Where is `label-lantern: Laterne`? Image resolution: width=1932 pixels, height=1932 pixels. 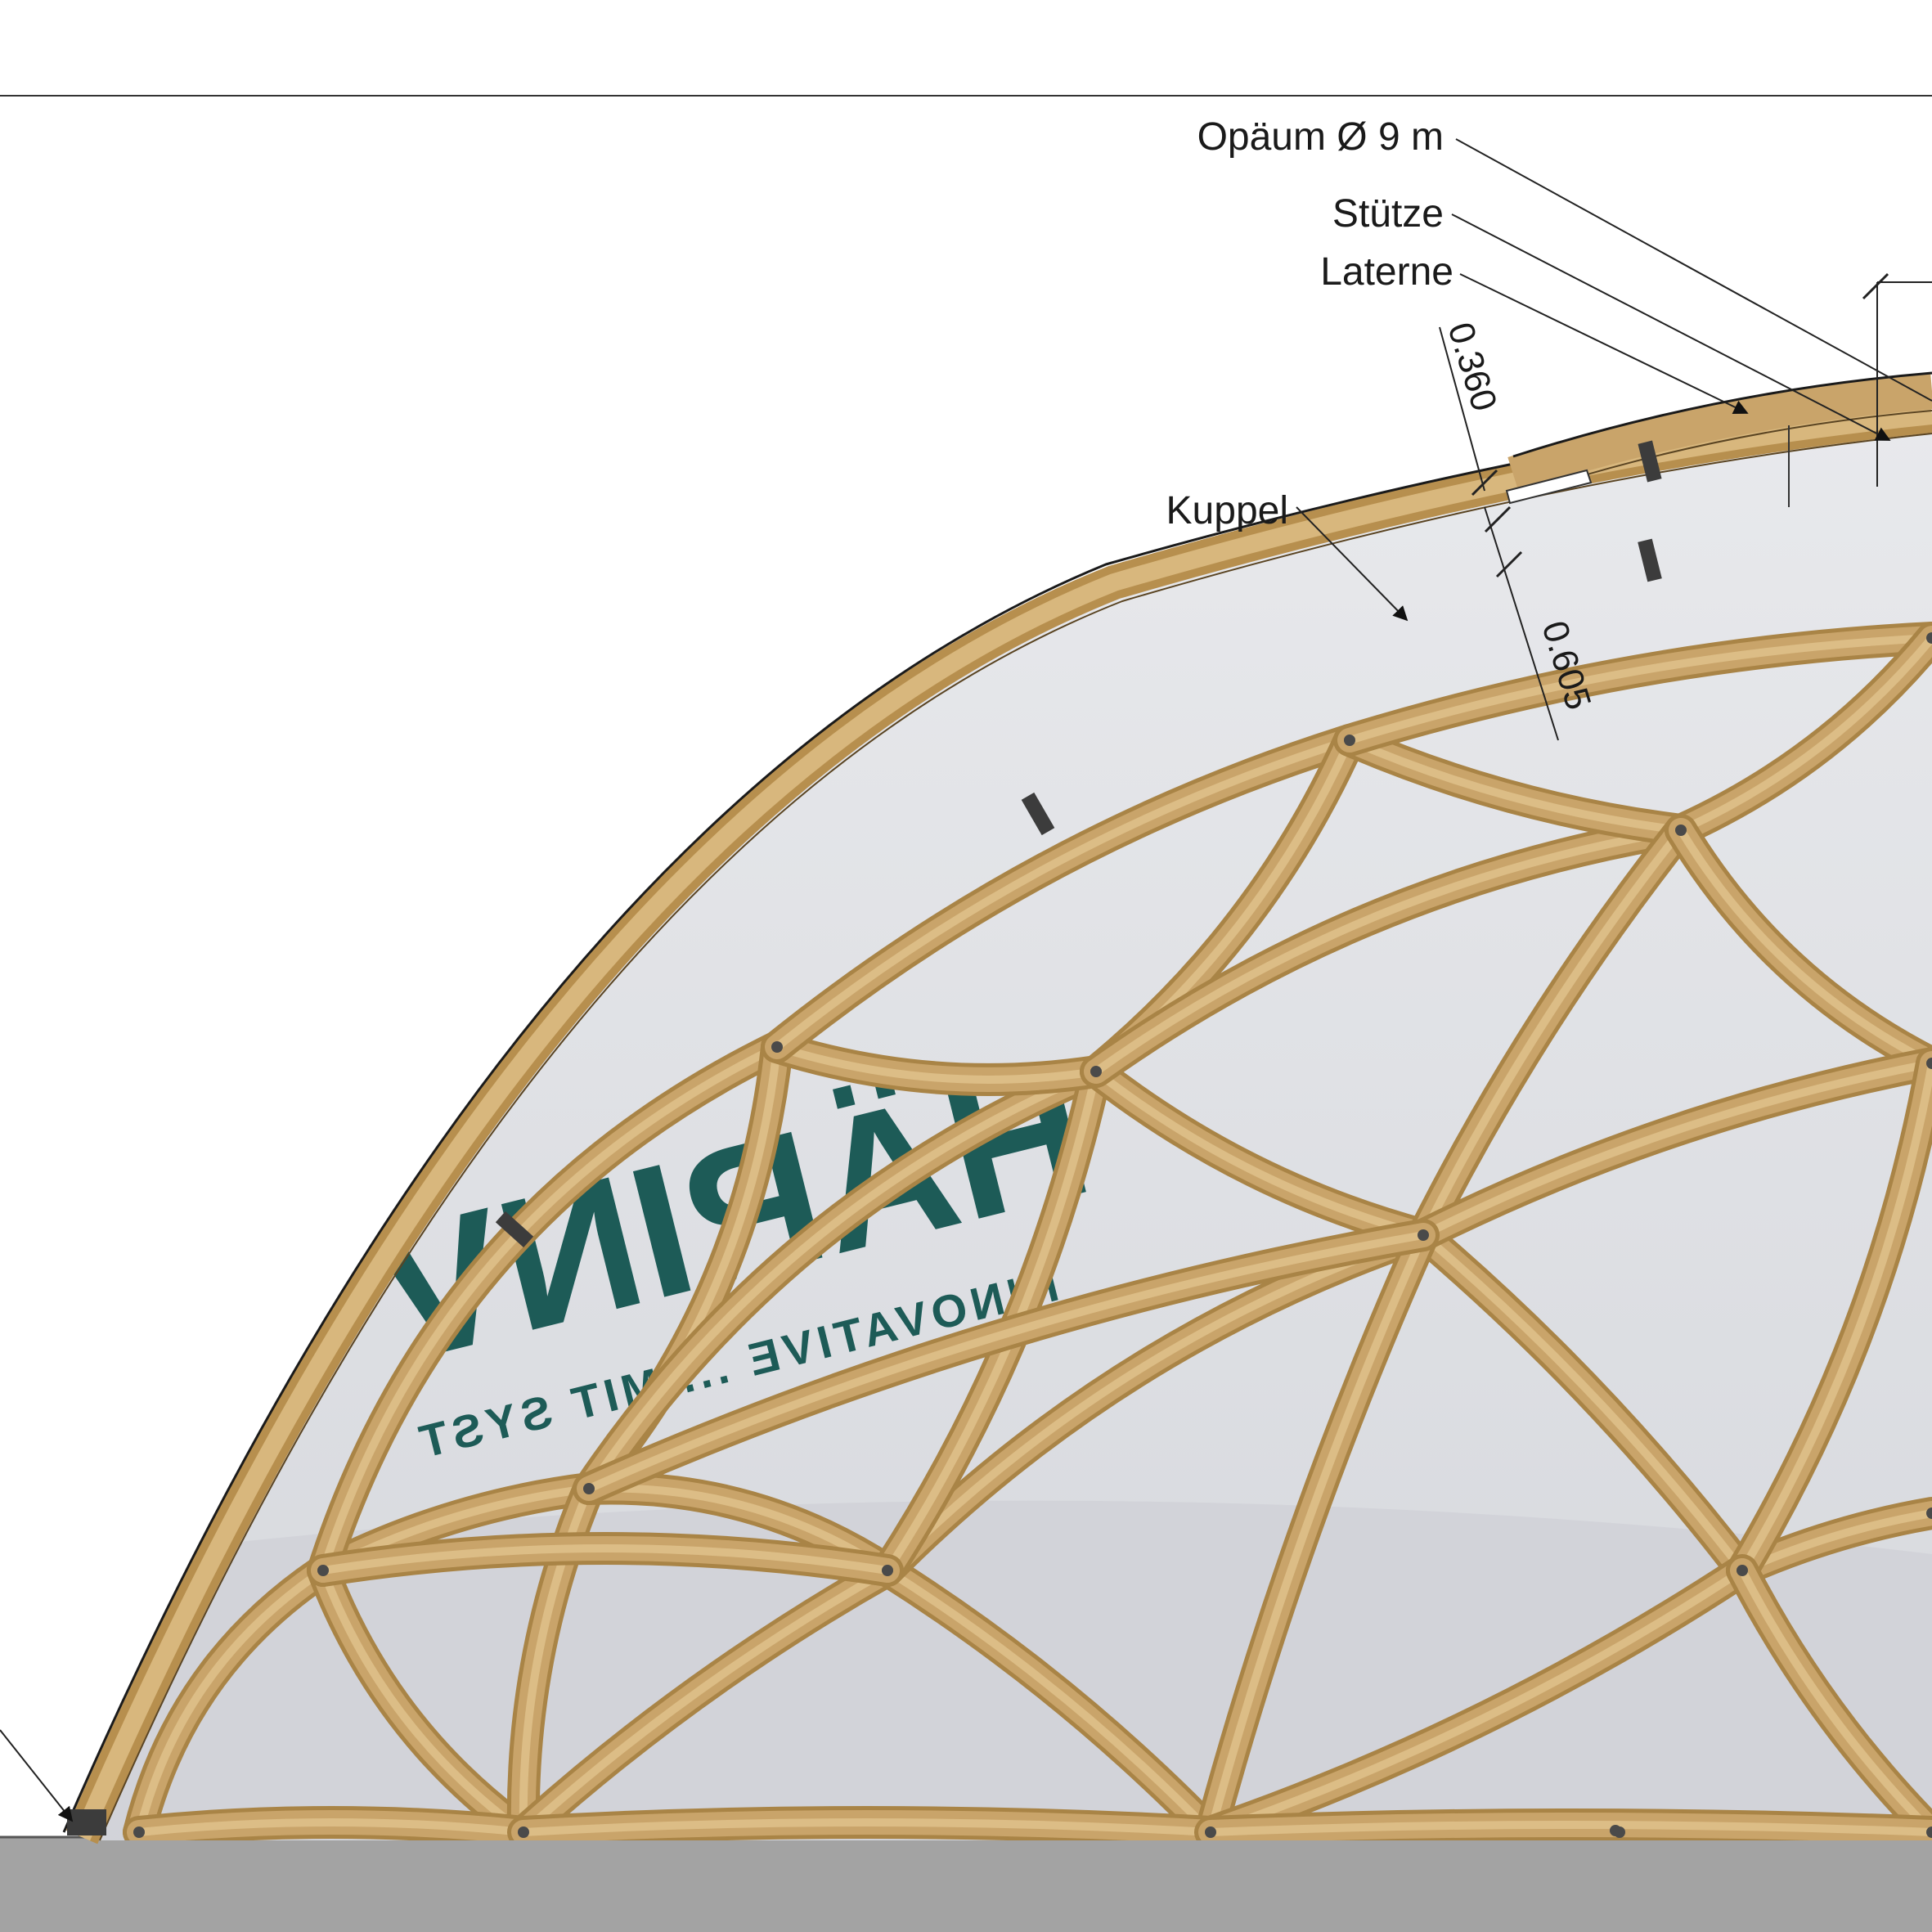
label-lantern: Laterne is located at coordinates (1387, 272).